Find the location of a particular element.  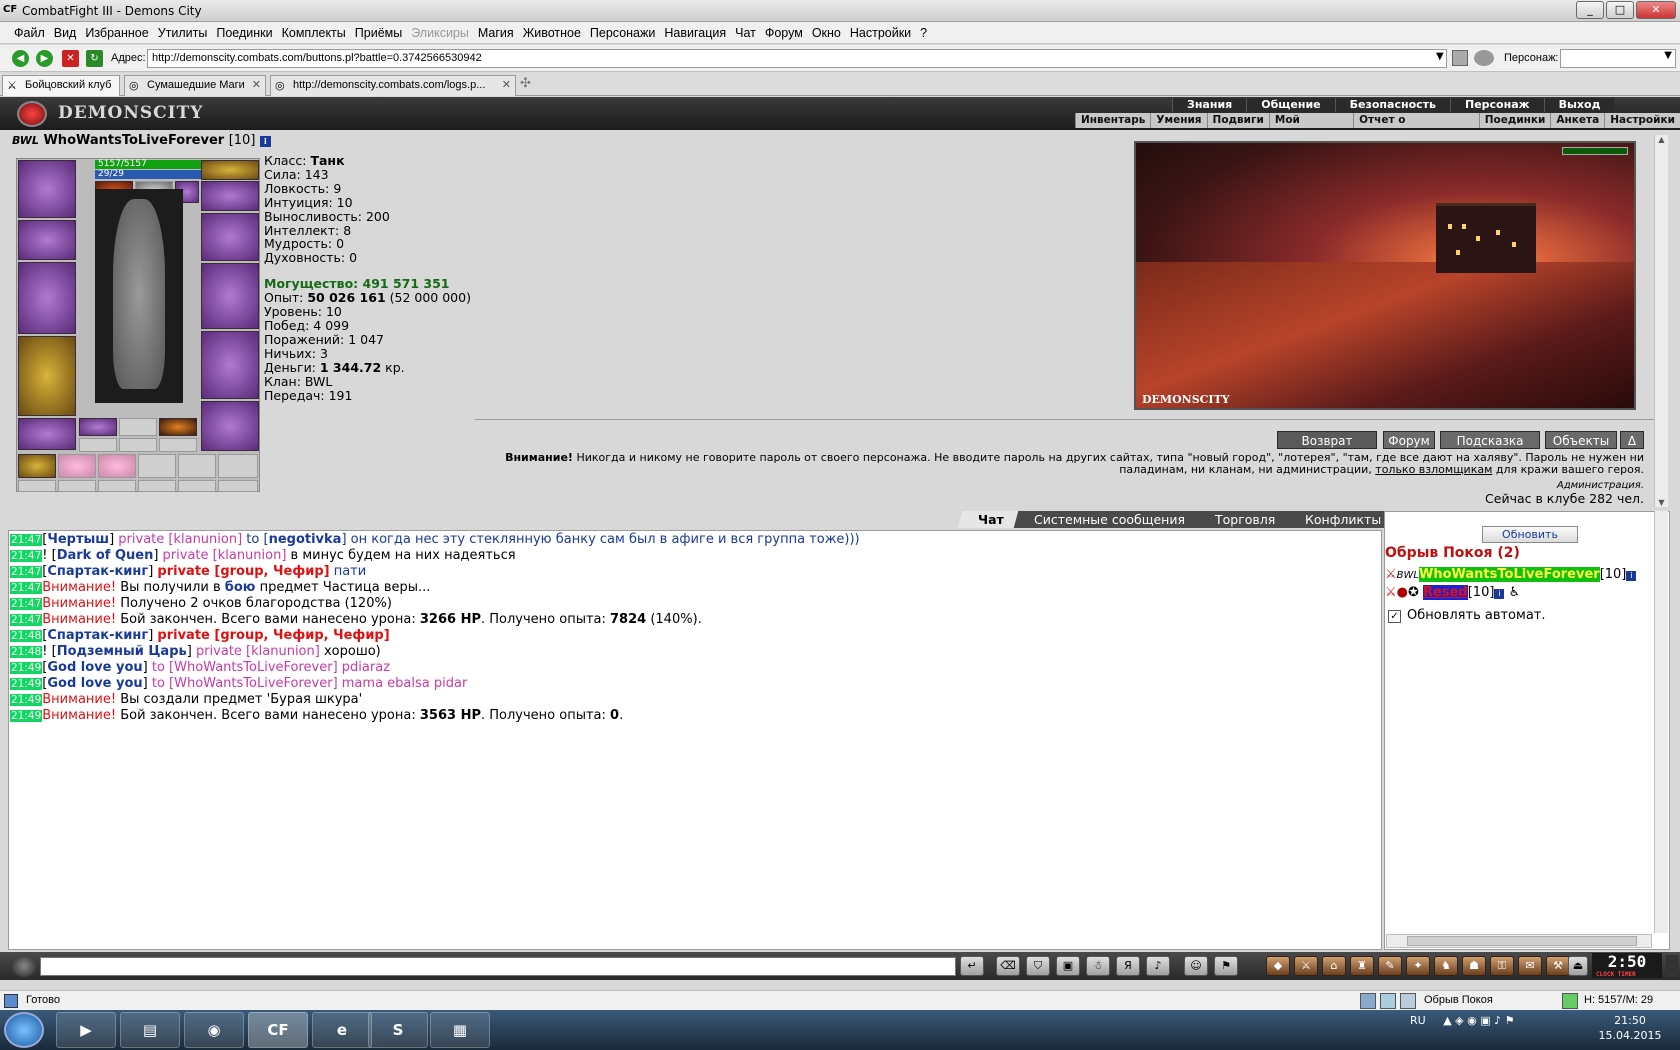

main-scrollbar: ▲ ▼ is located at coordinates (1661, 321).